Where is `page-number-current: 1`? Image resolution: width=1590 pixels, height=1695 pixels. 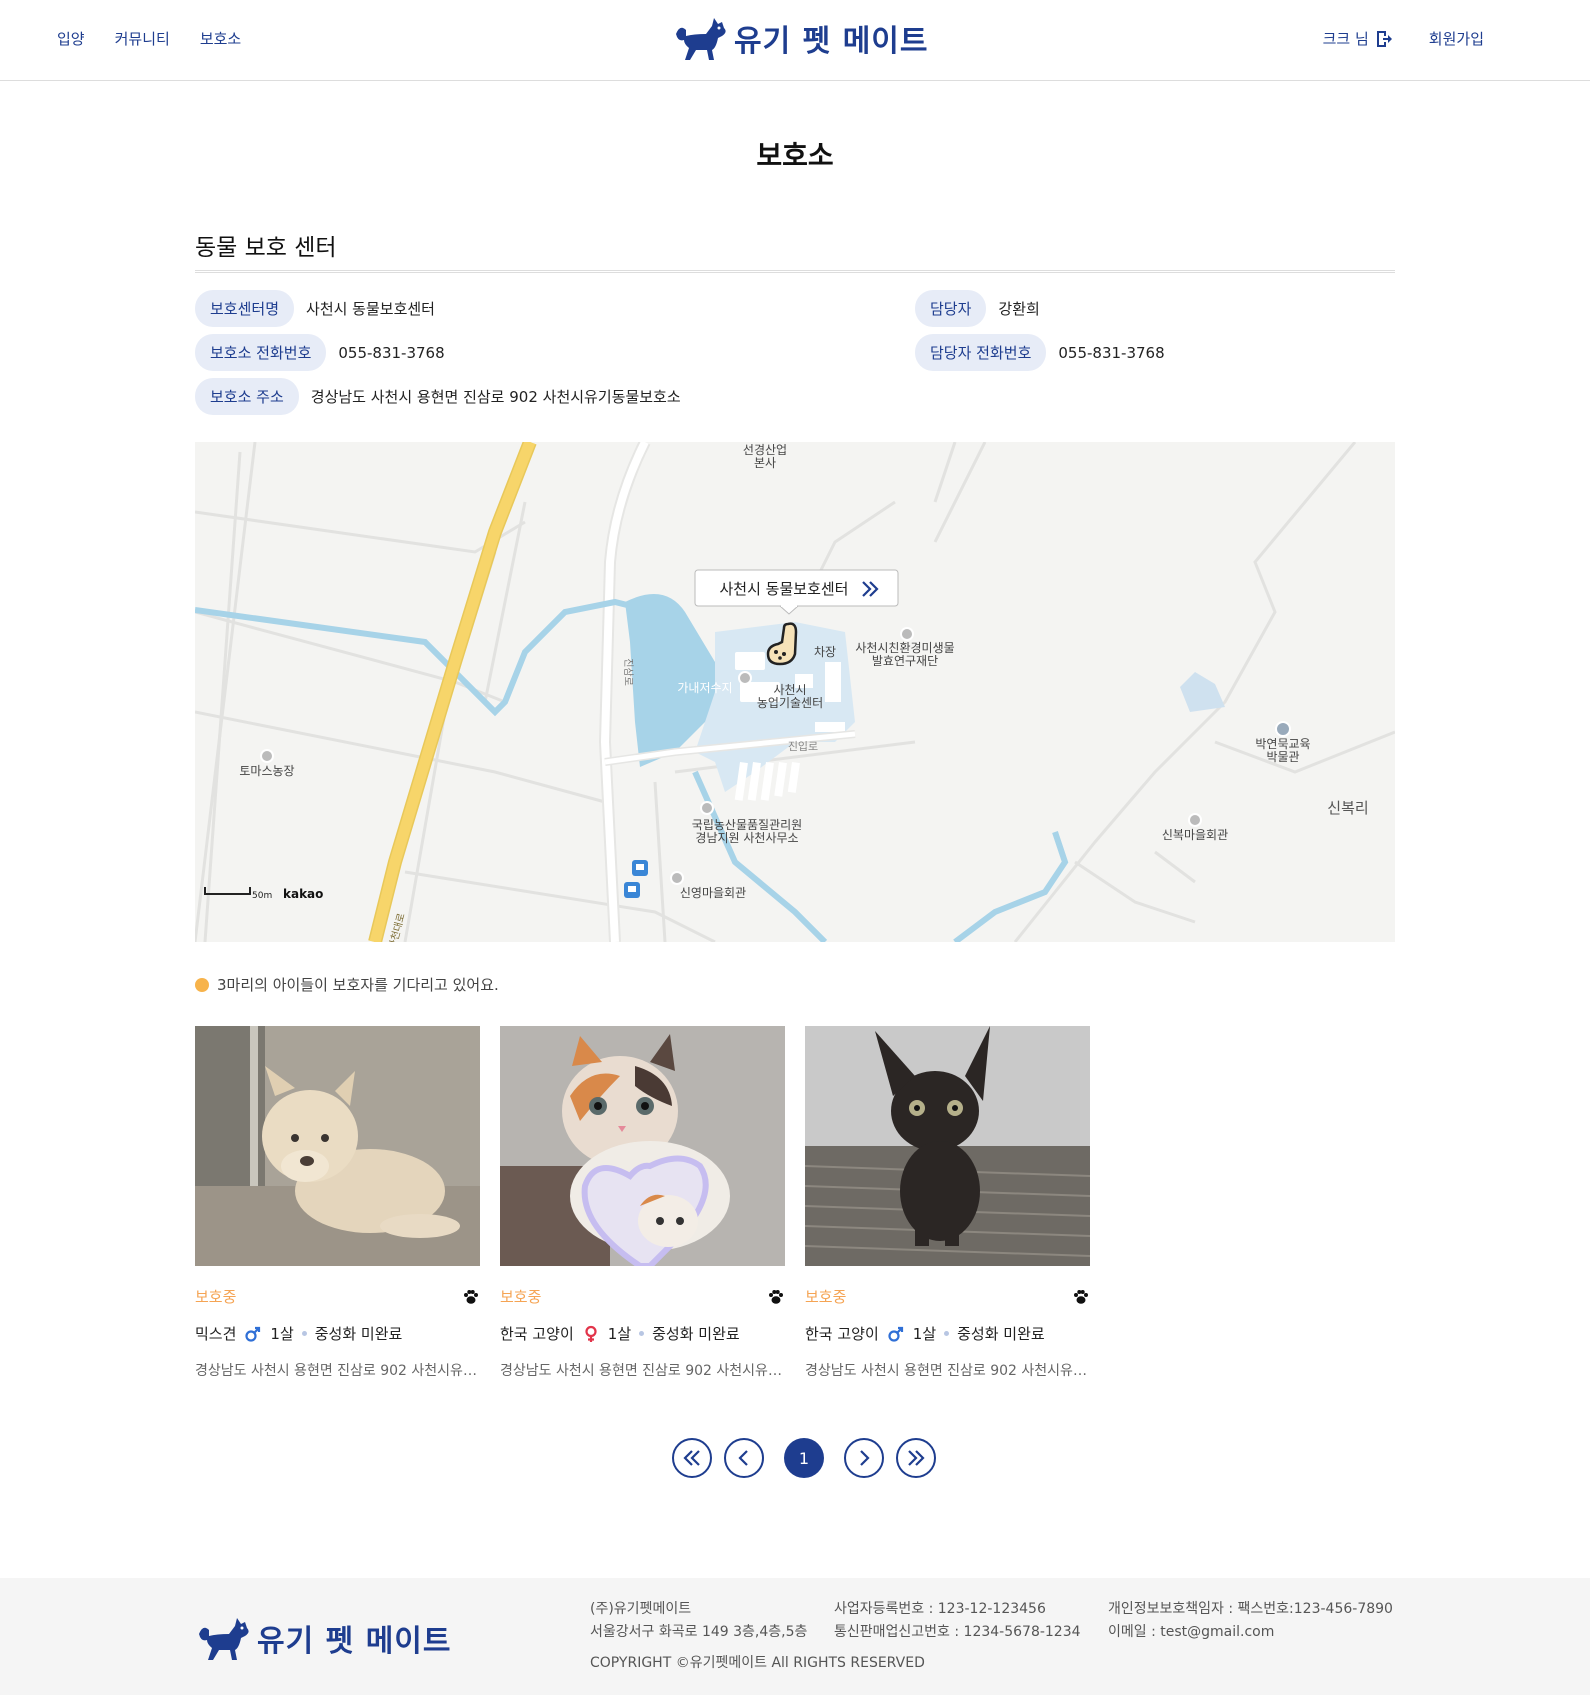 page-number-current: 1 is located at coordinates (804, 1458).